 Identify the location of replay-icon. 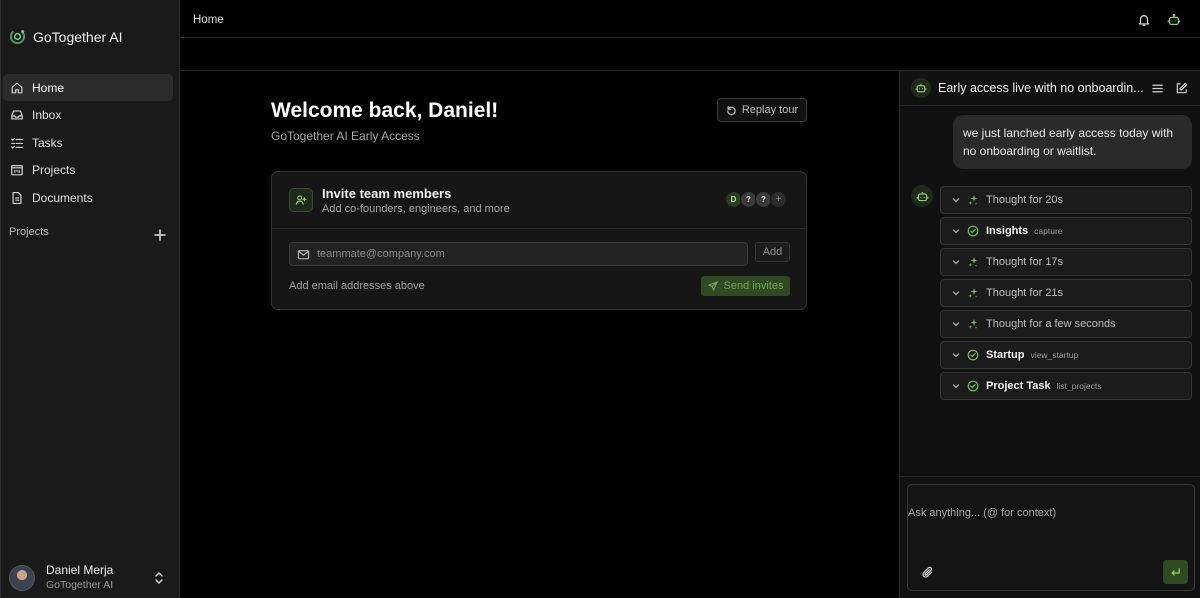
(731, 110).